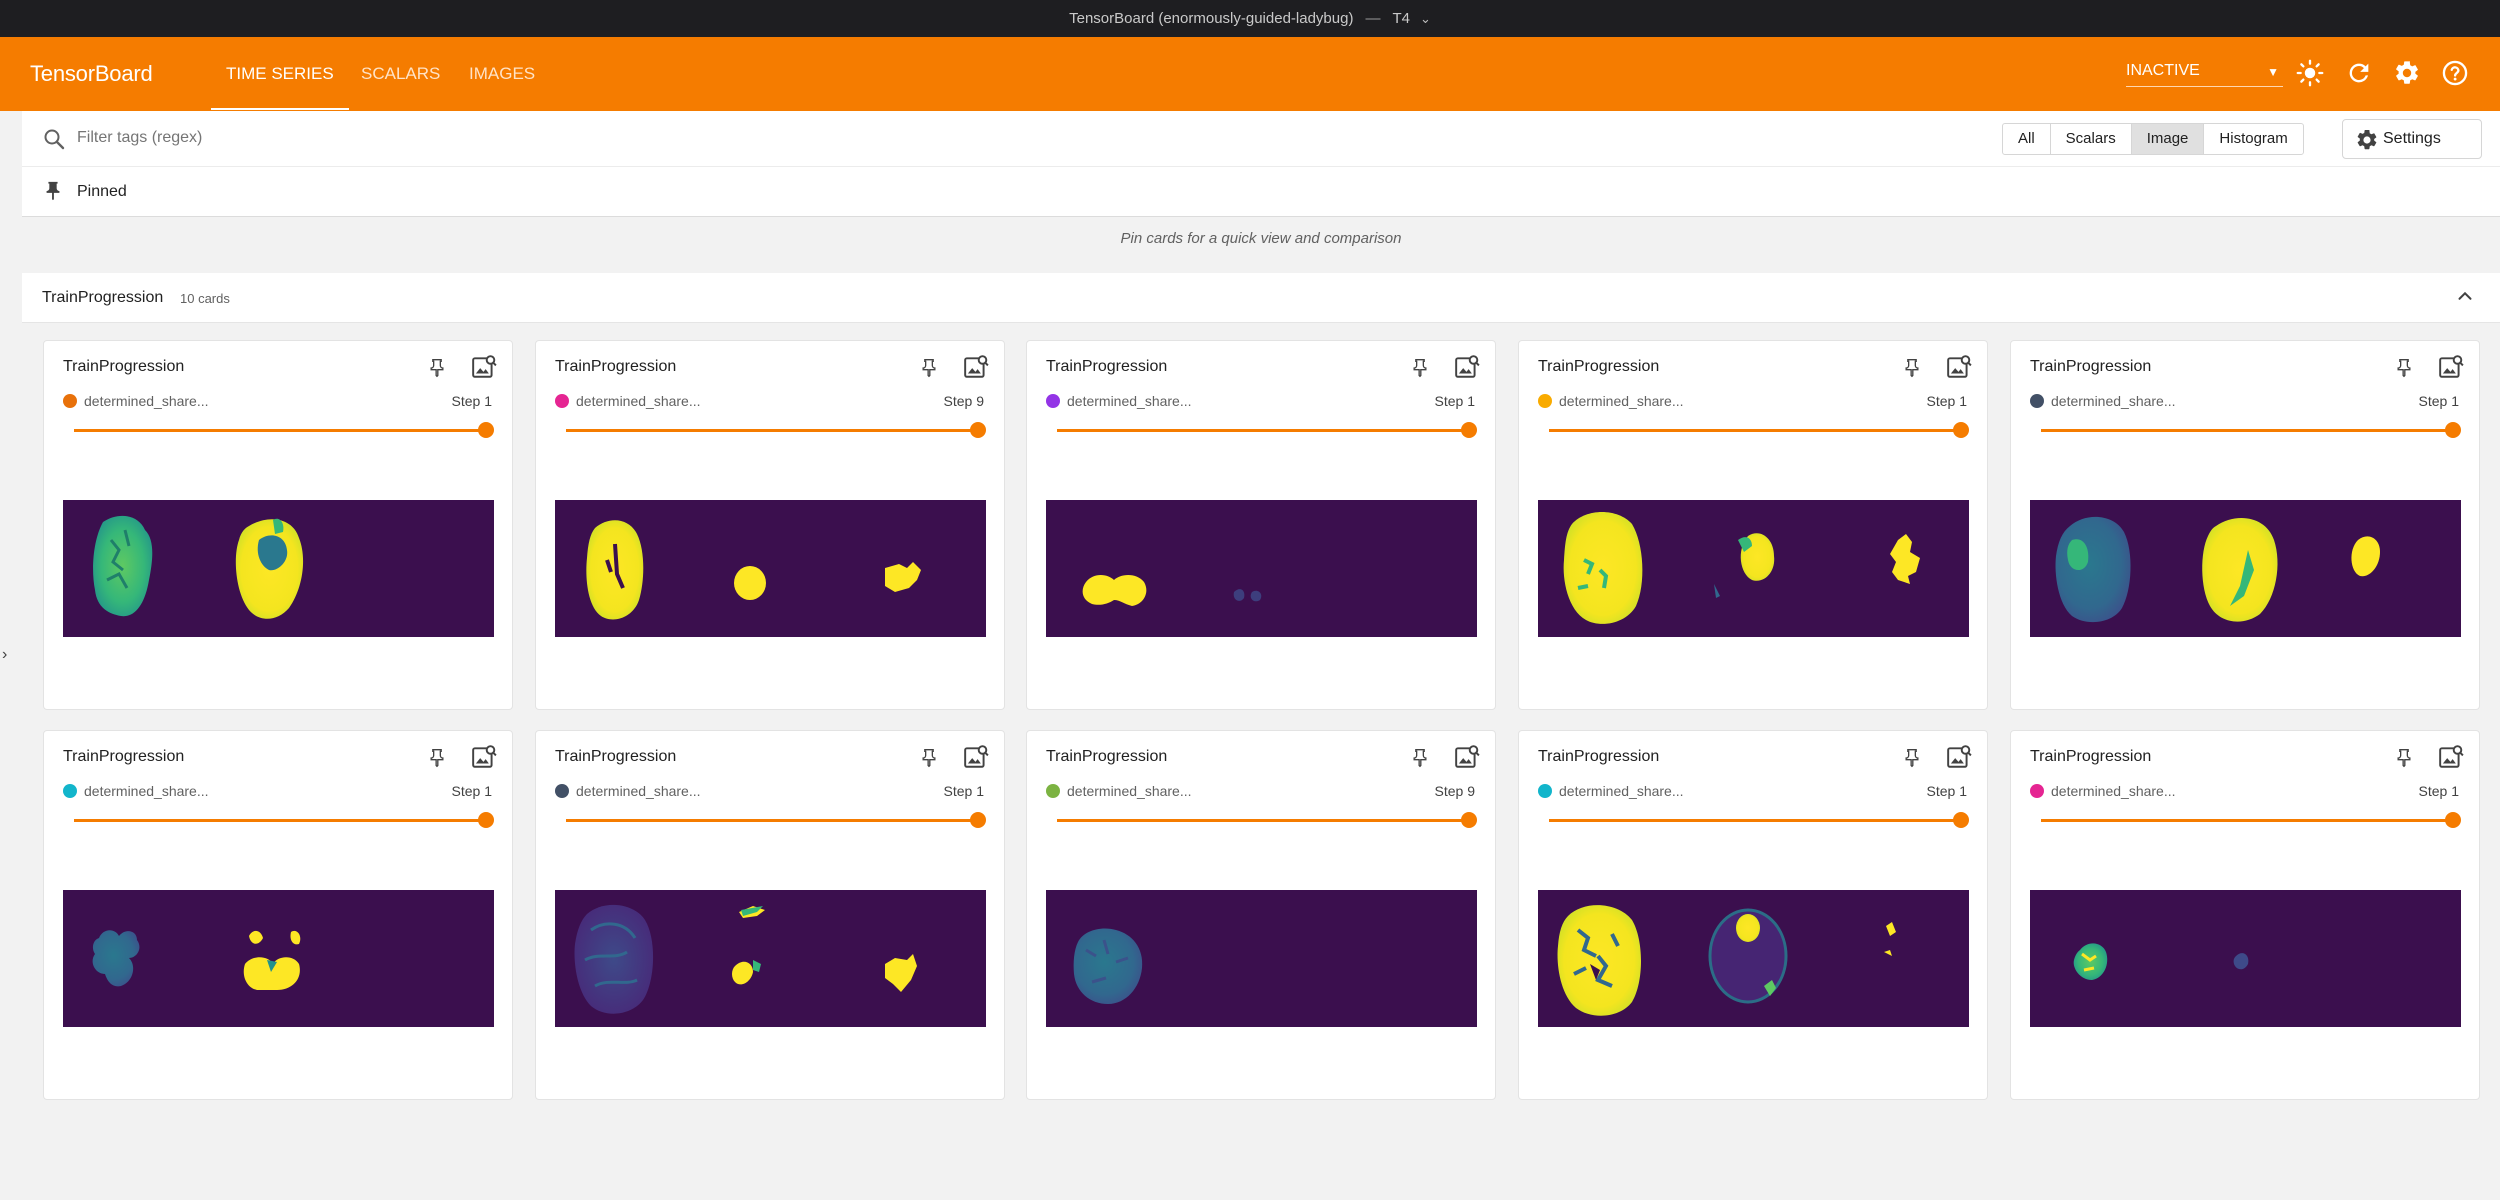 This screenshot has height=1200, width=2500. I want to click on card-group-header: TrainProgression 10 cards, so click(1261, 298).